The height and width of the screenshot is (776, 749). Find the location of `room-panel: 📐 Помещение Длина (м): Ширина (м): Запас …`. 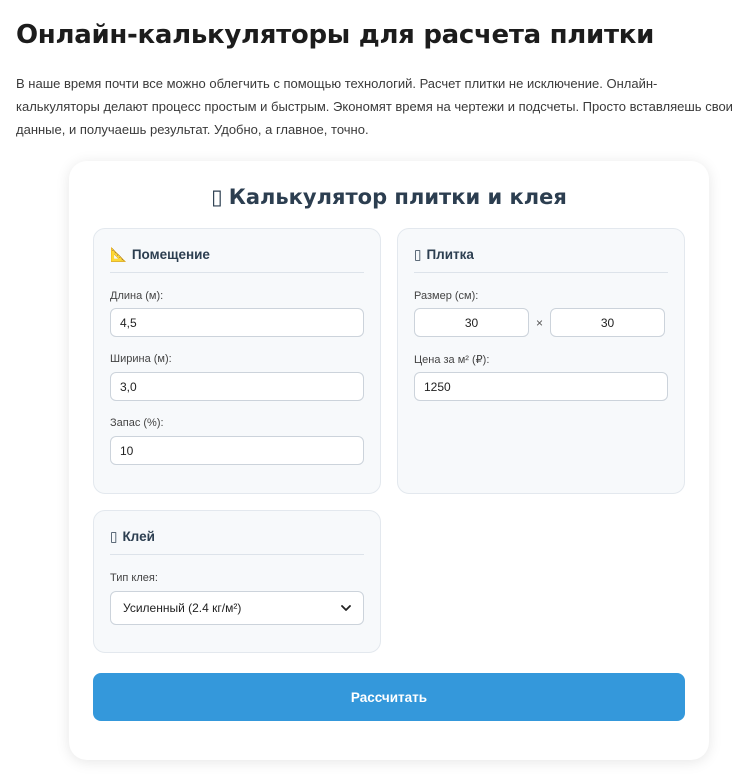

room-panel: 📐 Помещение Длина (м): Ширина (м): Запас … is located at coordinates (237, 361).